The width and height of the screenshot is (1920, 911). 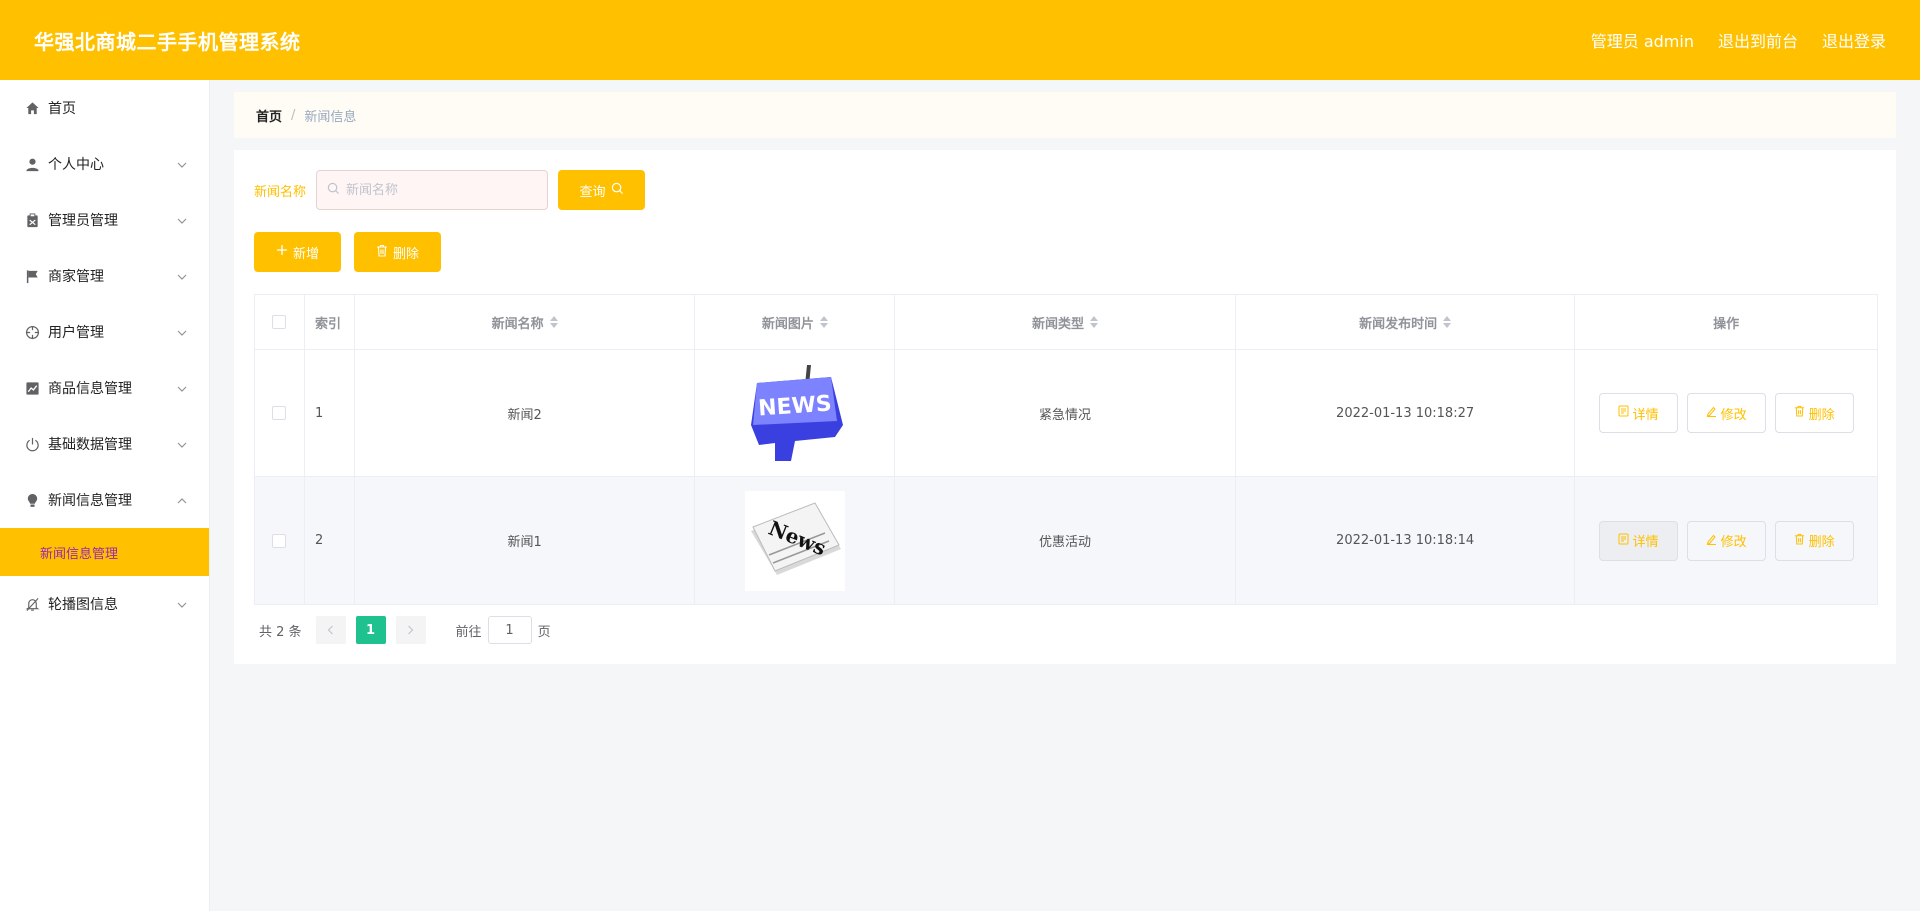 What do you see at coordinates (794, 406) in the screenshot?
I see `svg-text: NEWS` at bounding box center [794, 406].